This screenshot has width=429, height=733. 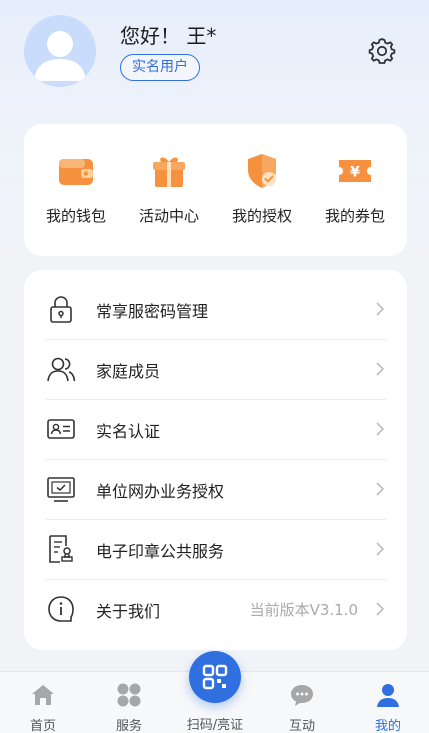 What do you see at coordinates (61, 369) in the screenshot?
I see `family-icon` at bounding box center [61, 369].